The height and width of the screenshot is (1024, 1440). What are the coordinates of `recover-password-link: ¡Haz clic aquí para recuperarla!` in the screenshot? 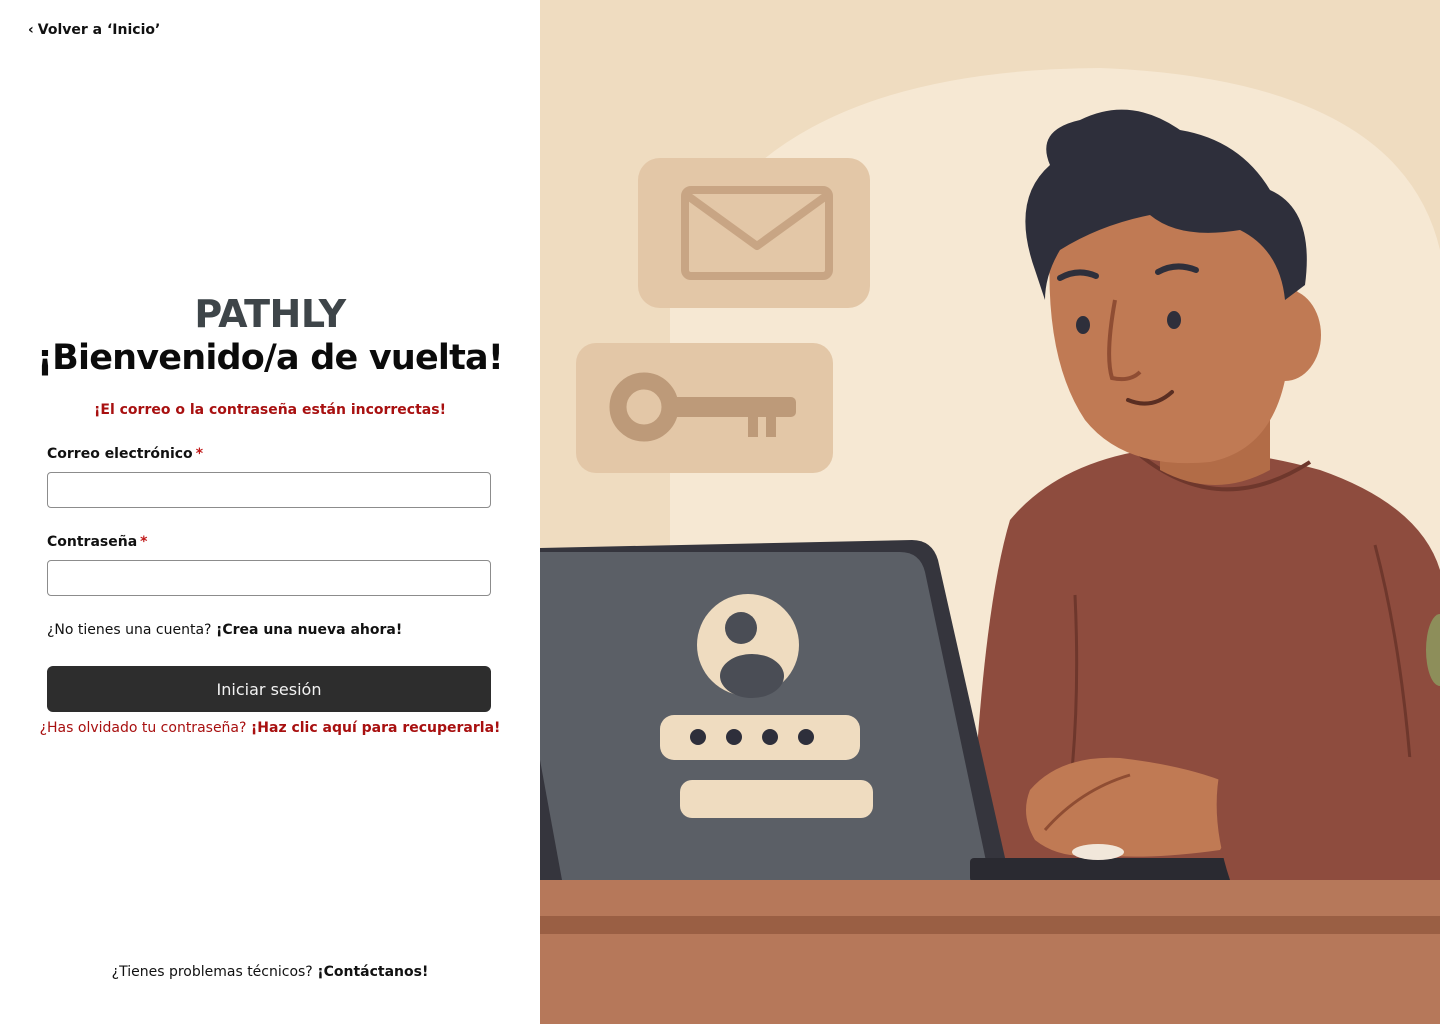 It's located at (376, 728).